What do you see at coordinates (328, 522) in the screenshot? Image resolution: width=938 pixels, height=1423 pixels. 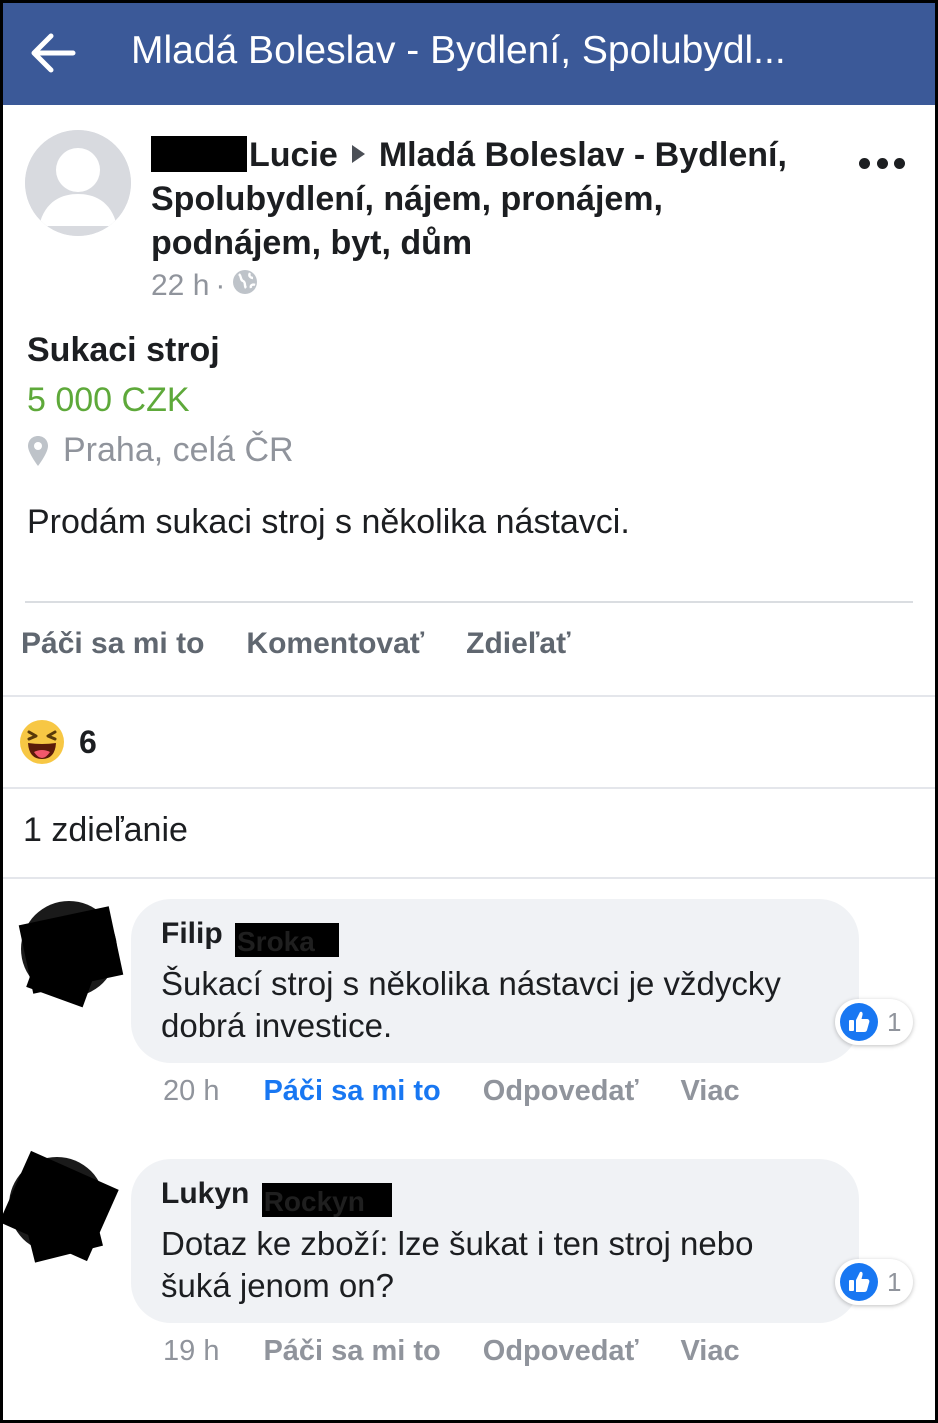 I see `listing-description: Prodám sukaci stroj s několika nástavci.` at bounding box center [328, 522].